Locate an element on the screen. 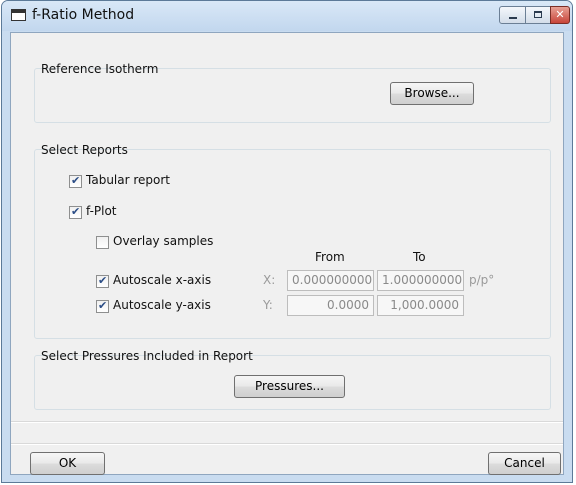 This screenshot has height=485, width=576. overlay-samples-checkbox is located at coordinates (102, 242).